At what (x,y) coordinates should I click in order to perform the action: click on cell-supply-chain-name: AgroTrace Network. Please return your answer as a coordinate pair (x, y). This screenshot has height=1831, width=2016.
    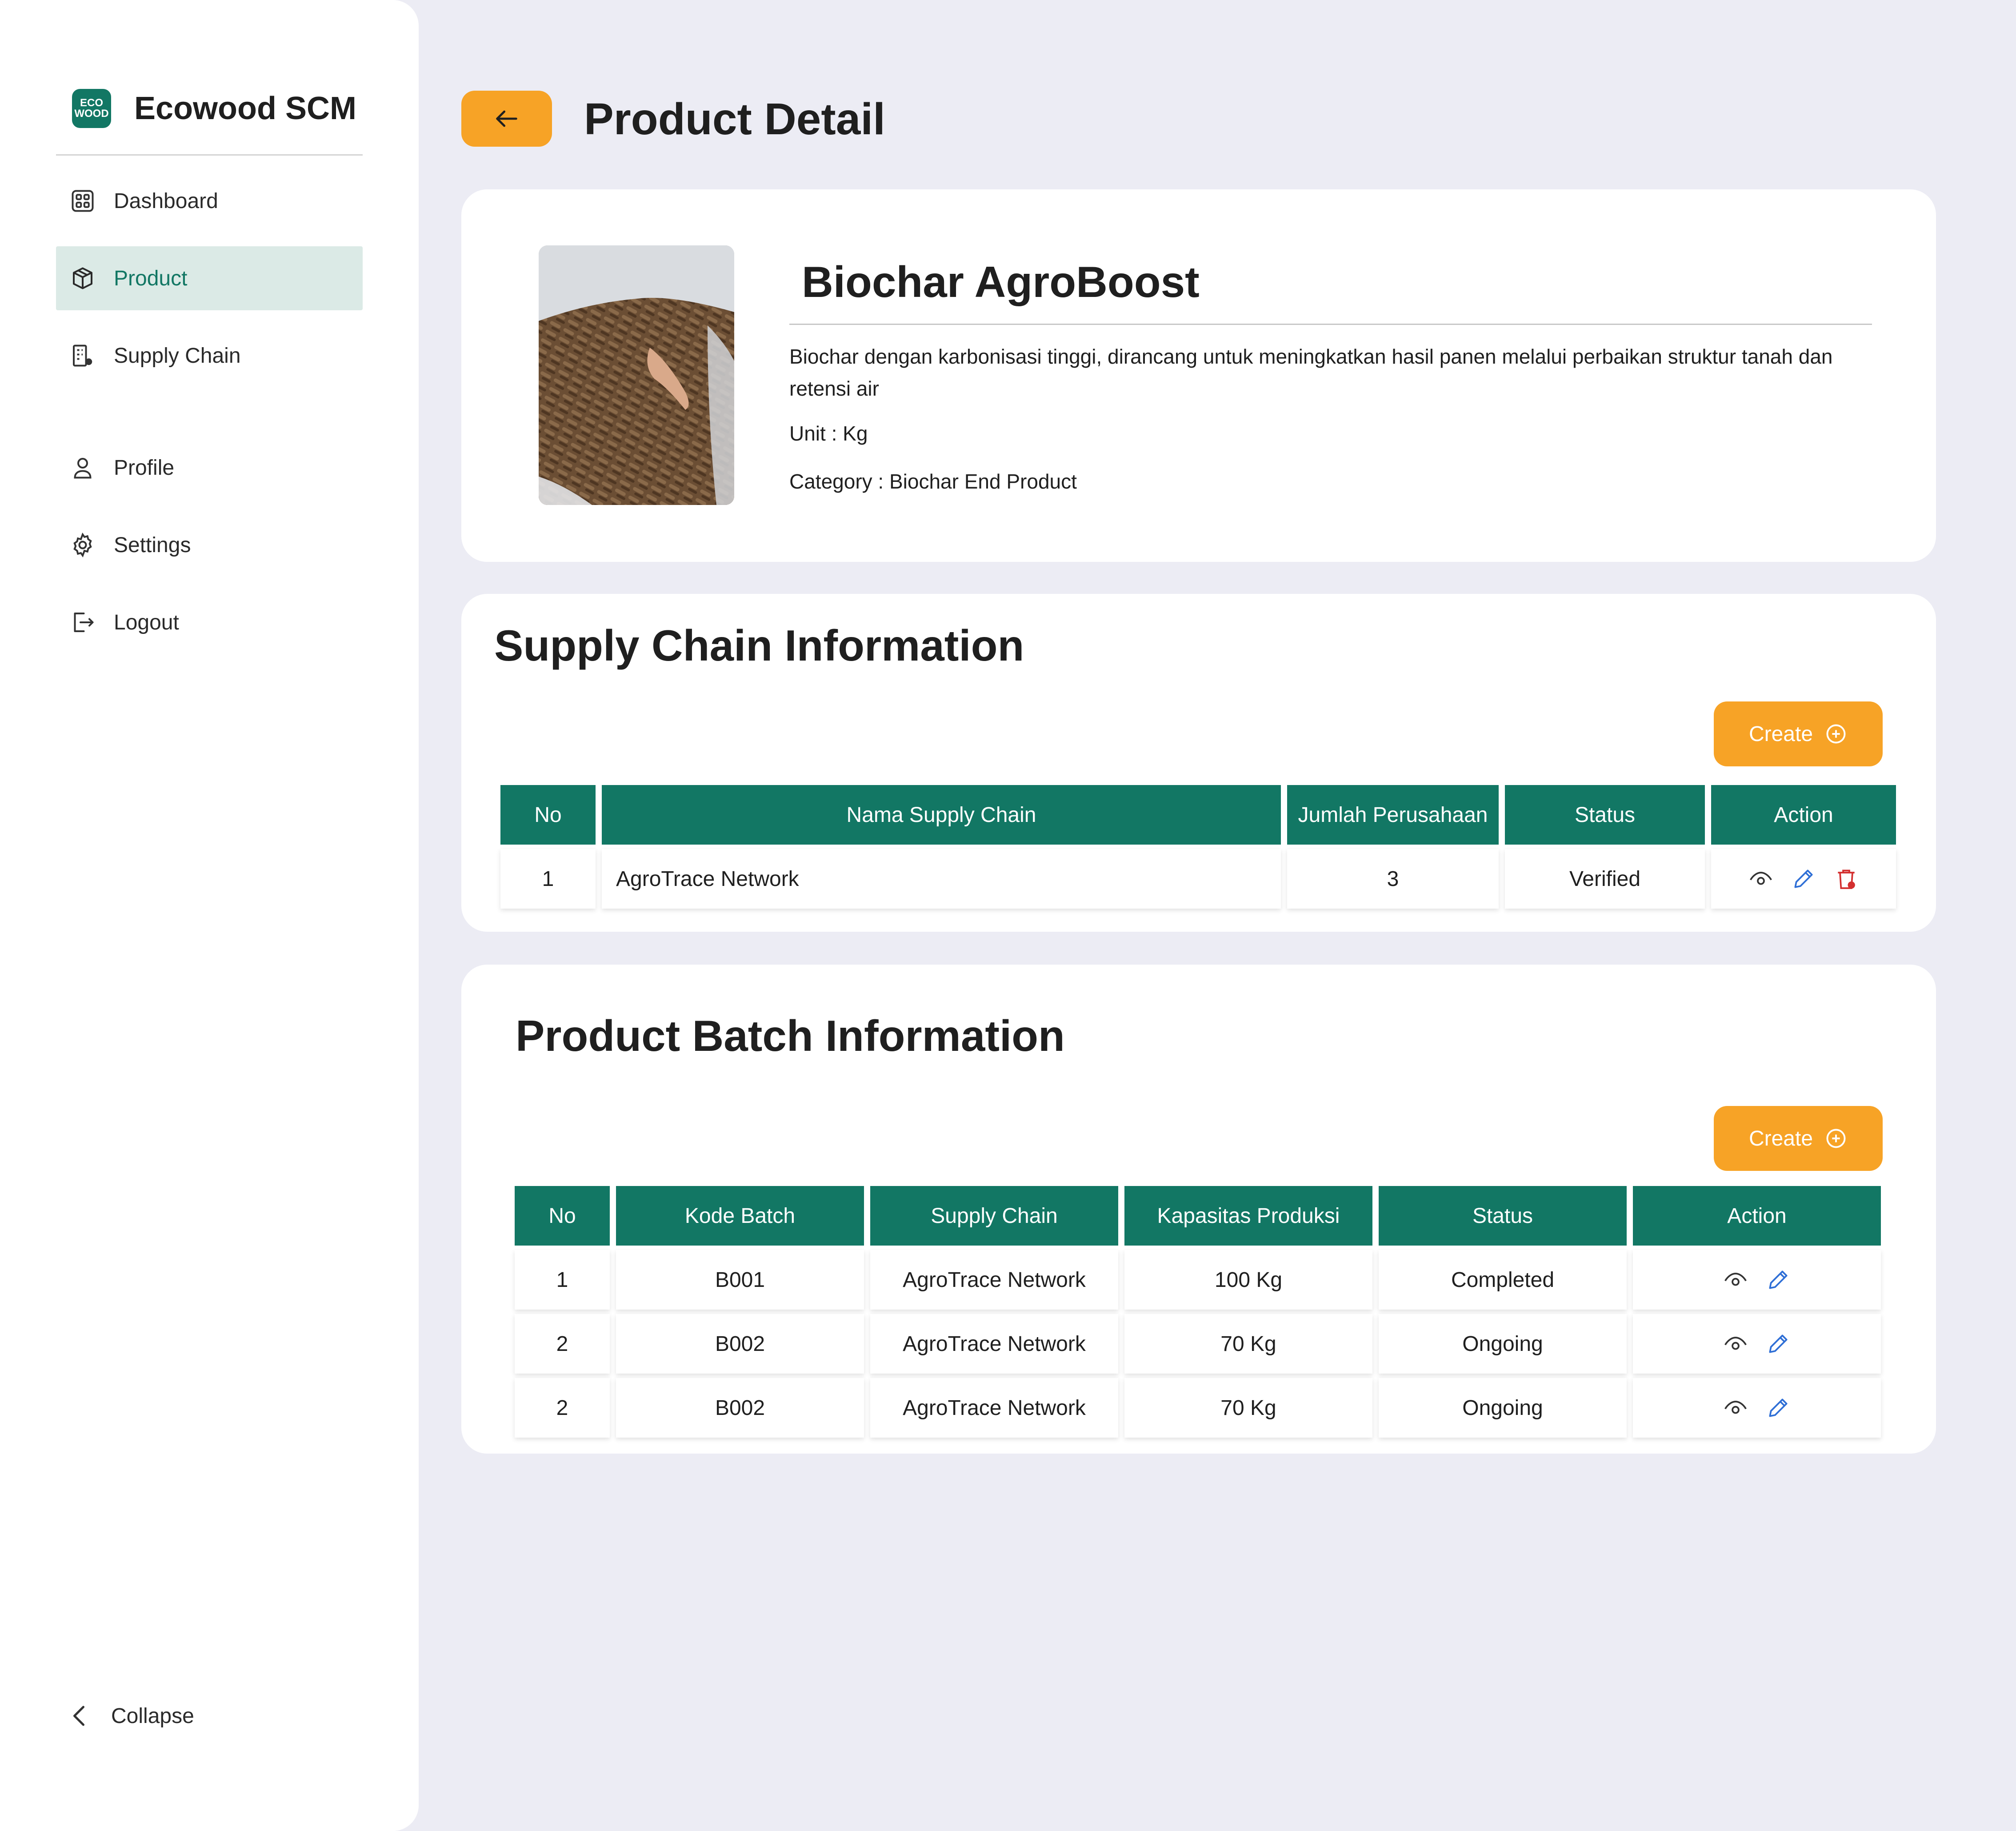
    Looking at the image, I should click on (941, 879).